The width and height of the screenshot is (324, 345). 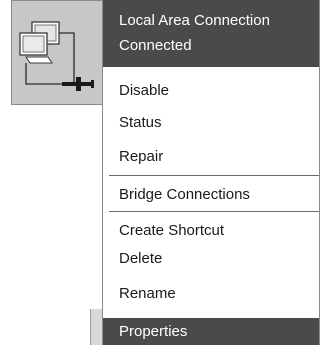 What do you see at coordinates (194, 20) in the screenshot?
I see `connection-title: Local Area Connection` at bounding box center [194, 20].